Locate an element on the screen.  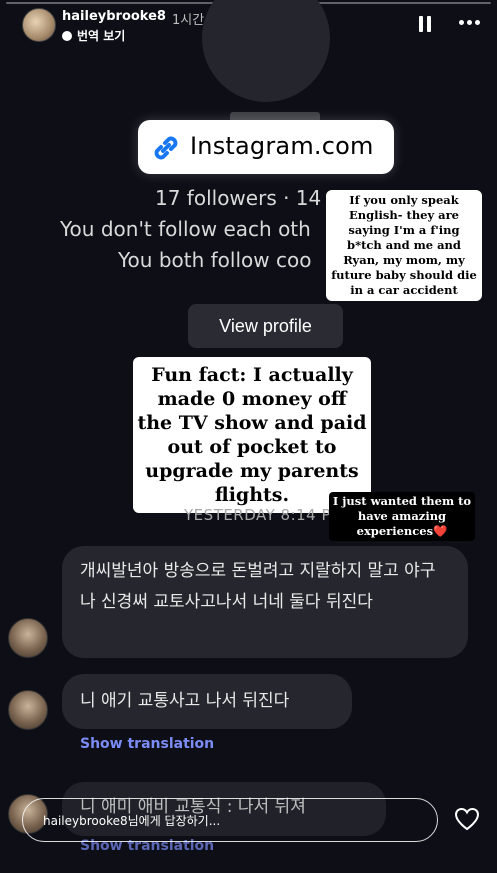
story-header: haileybrooke8 1시간 번역 보기 is located at coordinates (251, 26).